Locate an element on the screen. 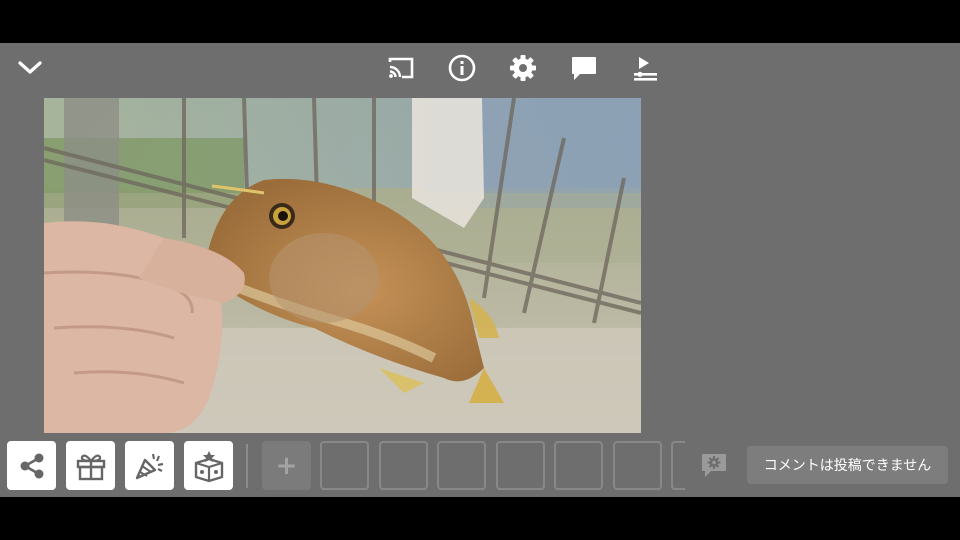 The height and width of the screenshot is (540, 960). playlist-icon is located at coordinates (645, 69).